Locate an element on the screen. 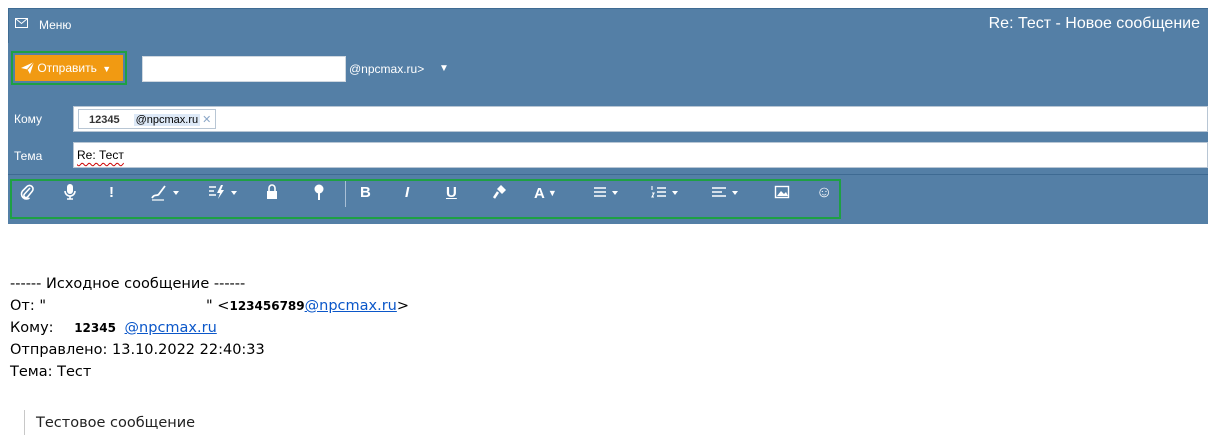 The width and height of the screenshot is (1208, 435). original-to-line: Кому: 12345 @npcmax.ru is located at coordinates (113, 328).